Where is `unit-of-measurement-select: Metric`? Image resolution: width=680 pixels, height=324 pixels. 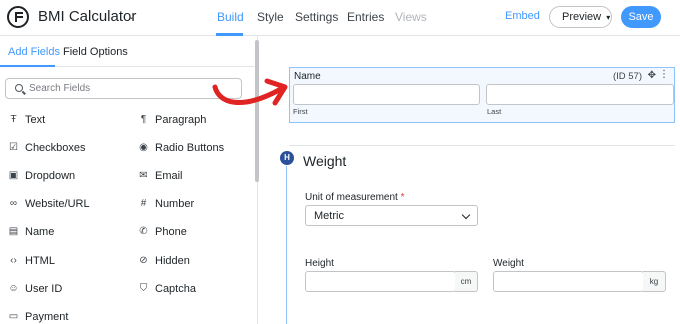
unit-of-measurement-select: Metric is located at coordinates (391, 215).